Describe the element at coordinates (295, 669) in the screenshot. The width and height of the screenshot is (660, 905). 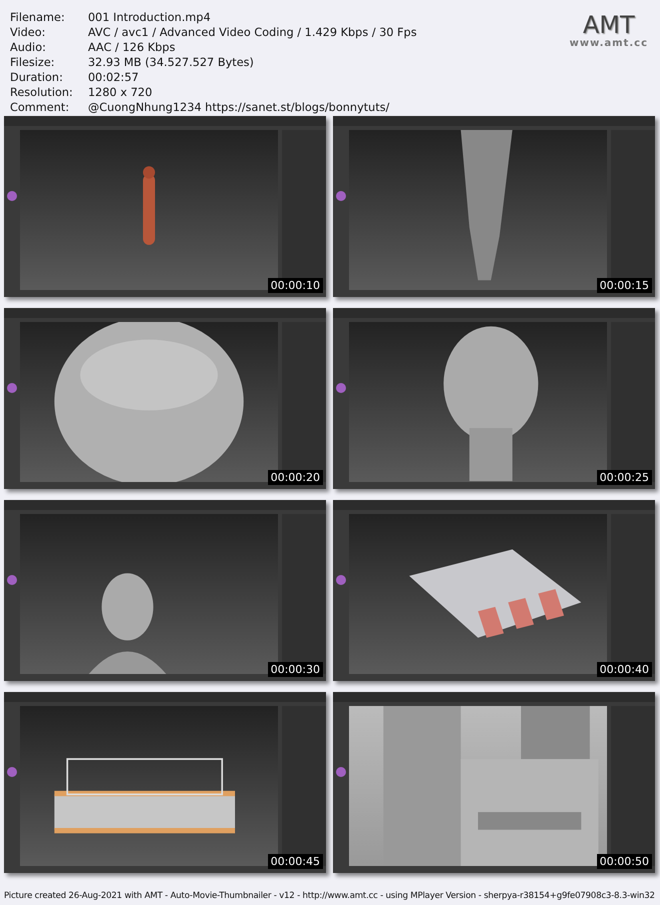
I see `timestamp: 00:00:30` at that location.